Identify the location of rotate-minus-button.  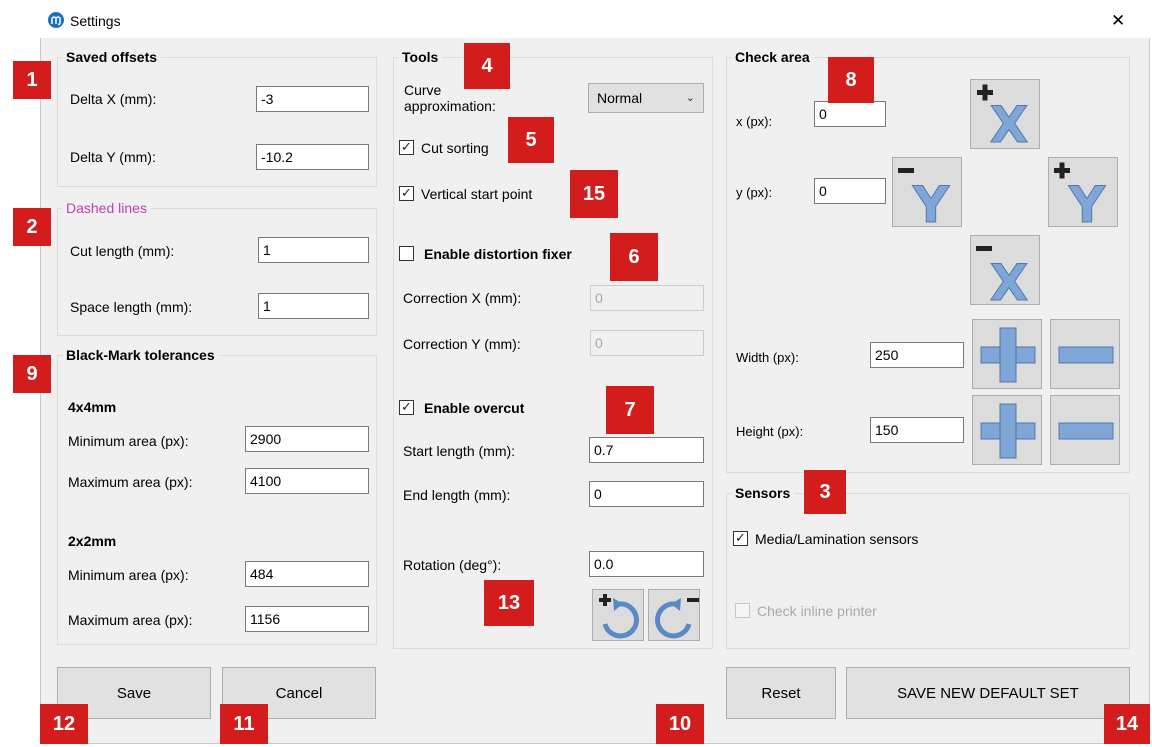
(674, 615).